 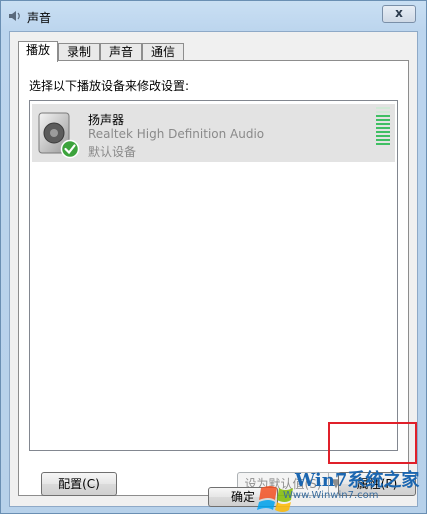 I want to click on watermark-site: Win7系统之家, so click(x=357, y=480).